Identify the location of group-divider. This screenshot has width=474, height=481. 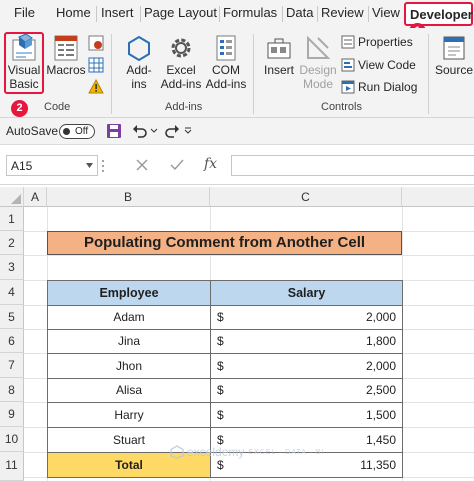
(428, 74).